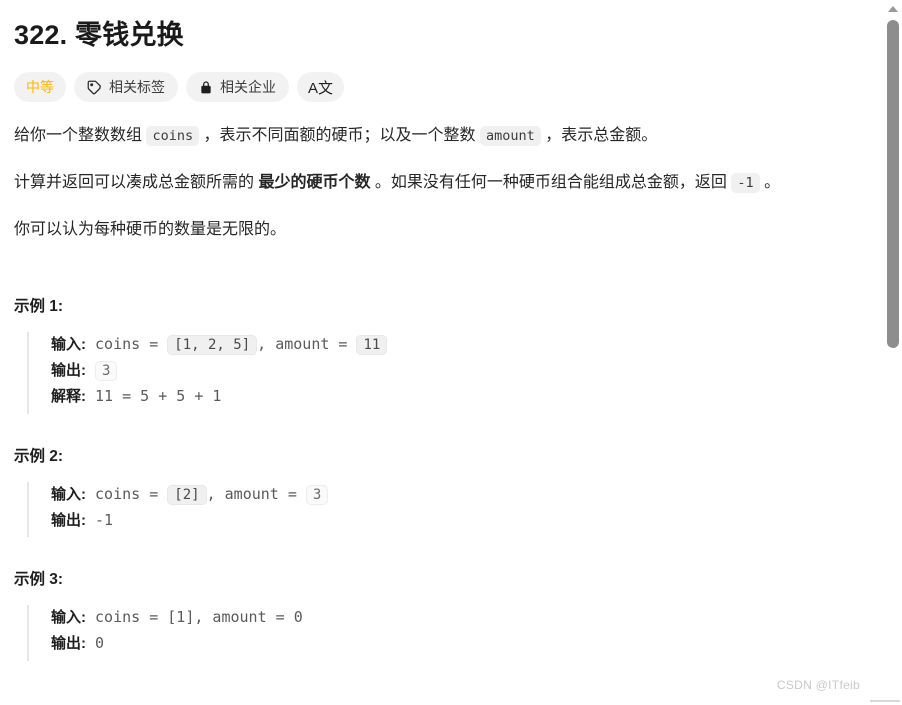  Describe the element at coordinates (372, 345) in the screenshot. I see `example-1-amount-value: 11` at that location.